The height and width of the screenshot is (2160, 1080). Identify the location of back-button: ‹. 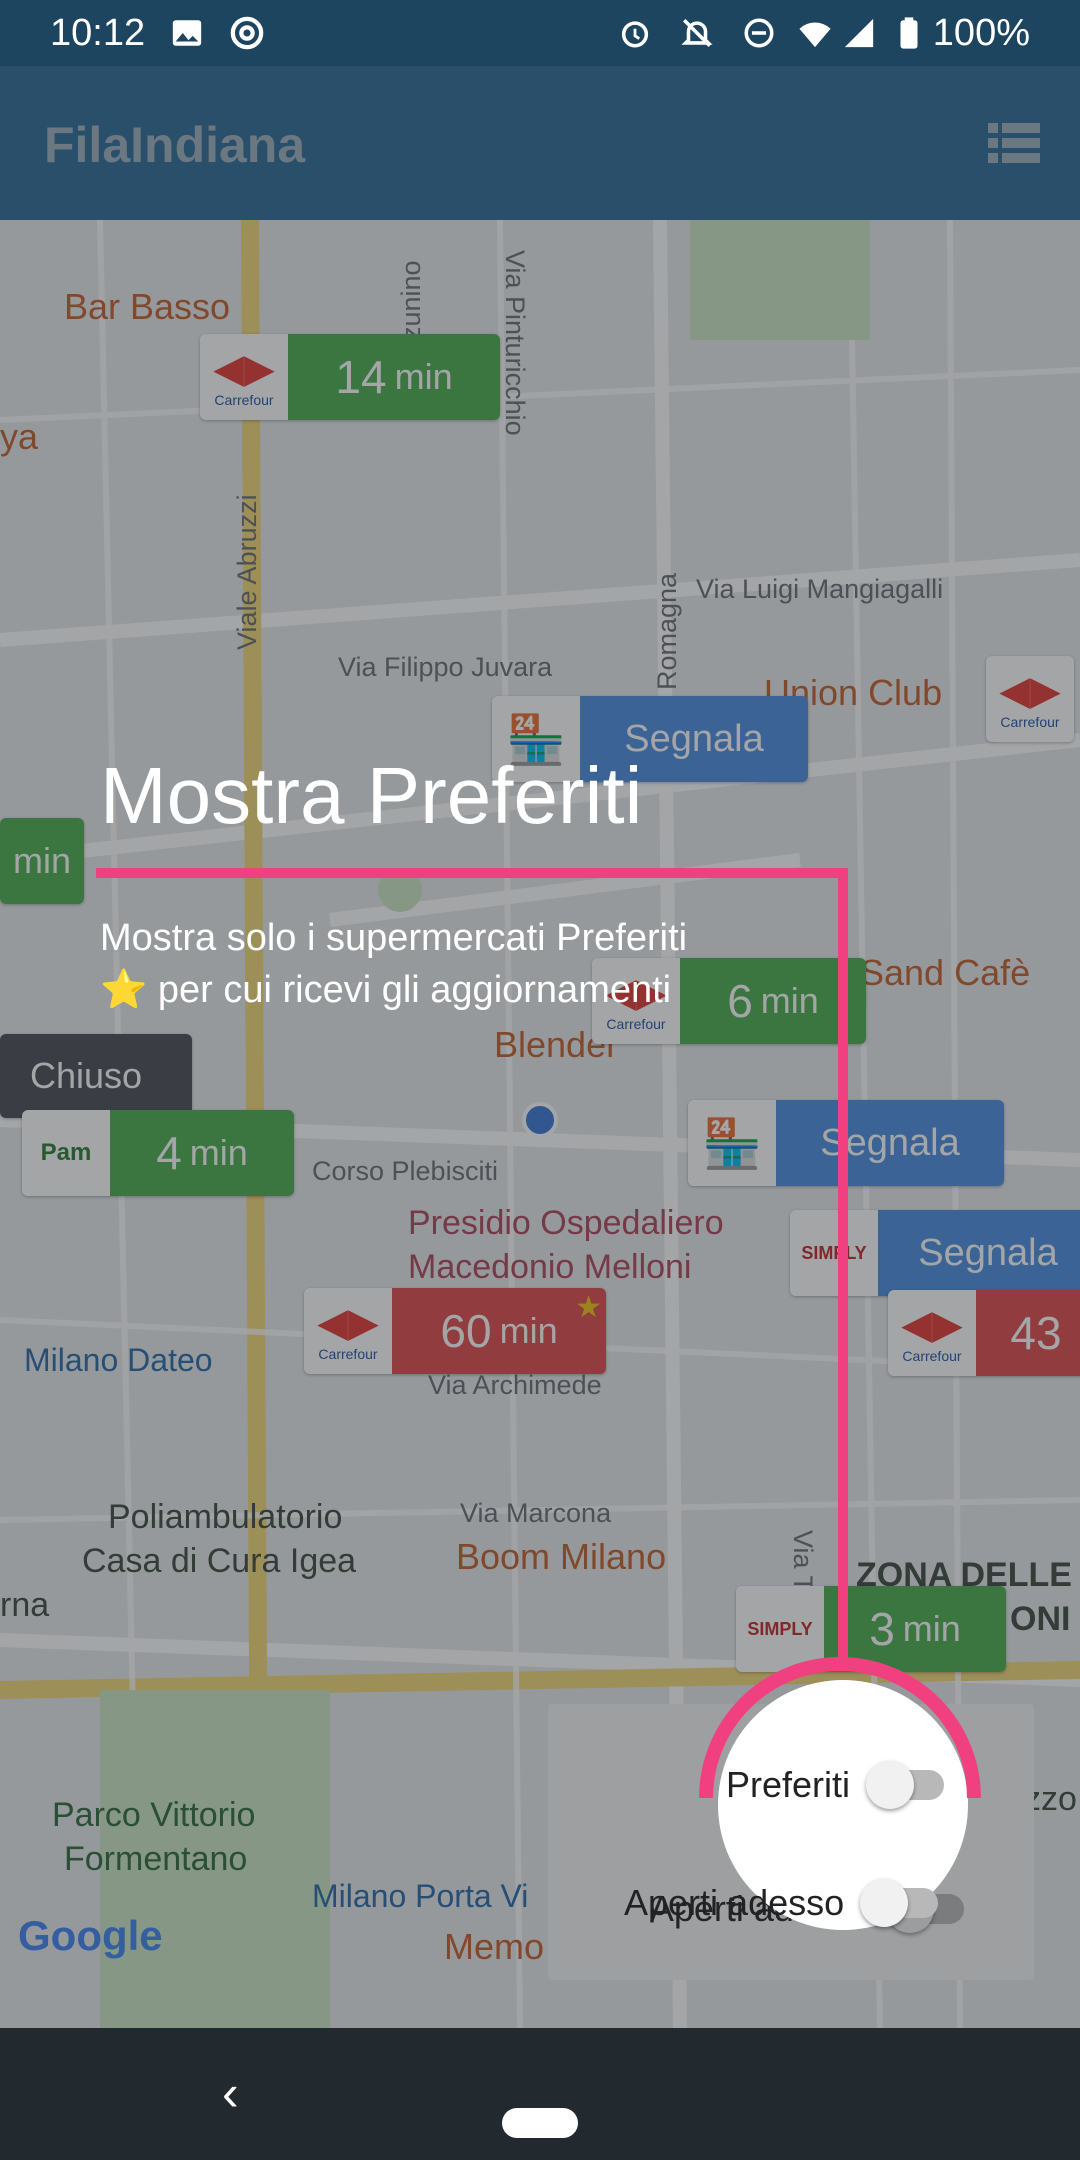
(230, 2093).